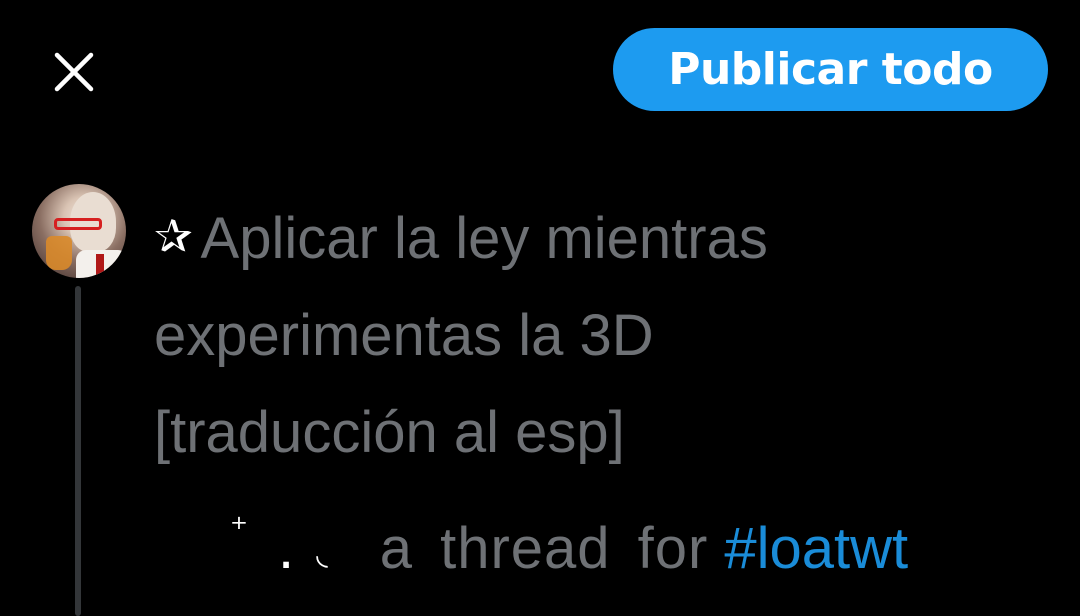 The height and width of the screenshot is (616, 1080). Describe the element at coordinates (544, 548) in the screenshot. I see `thread-label: a thread for` at that location.